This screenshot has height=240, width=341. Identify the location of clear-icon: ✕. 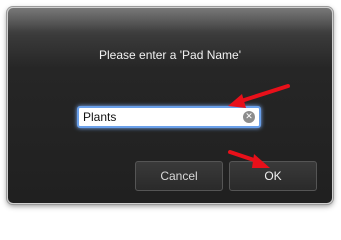
(249, 117).